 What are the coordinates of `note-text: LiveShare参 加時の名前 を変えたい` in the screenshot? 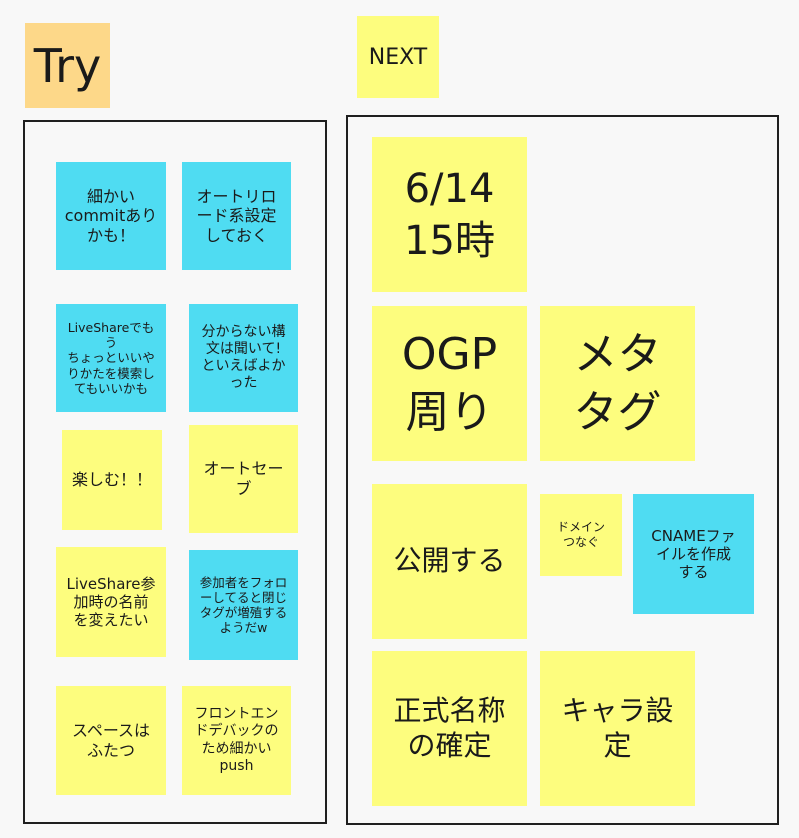 It's located at (111, 602).